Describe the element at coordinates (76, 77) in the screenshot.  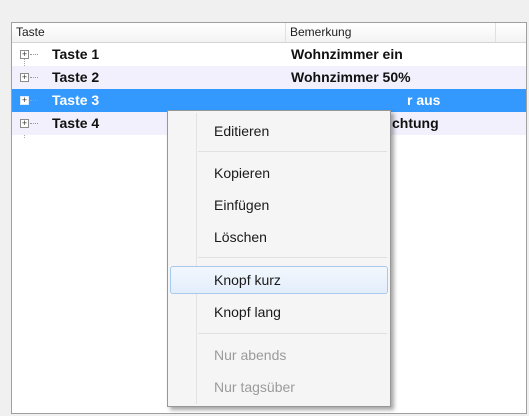
I see `row-key: Taste 2` at that location.